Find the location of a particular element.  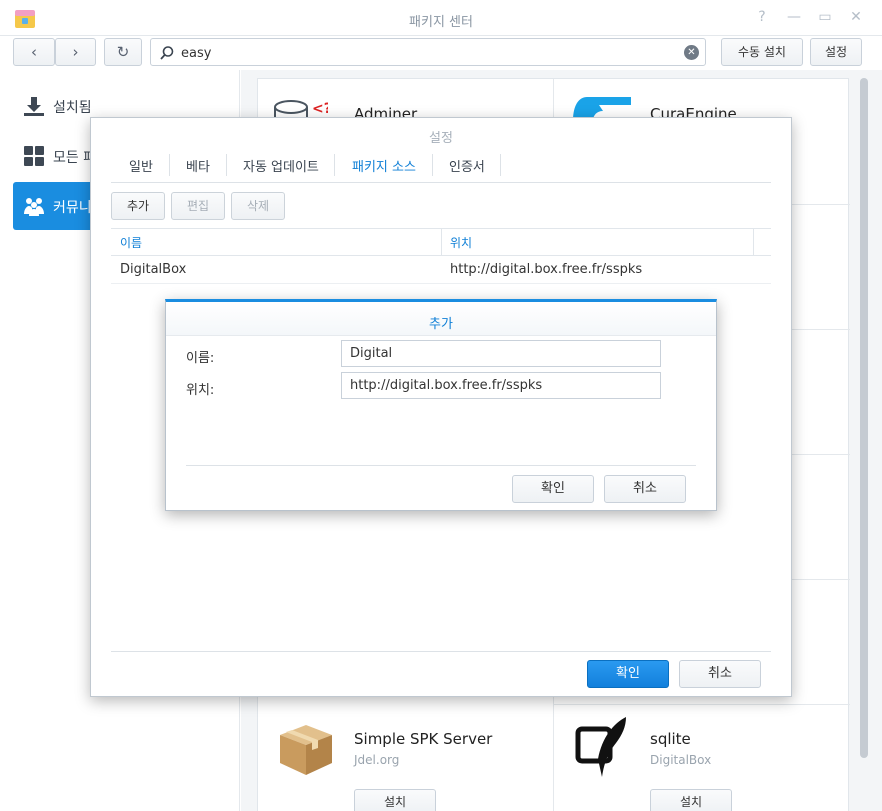

title-bar: 패키지 센터 ? — ▭ ✕ is located at coordinates (441, 18).